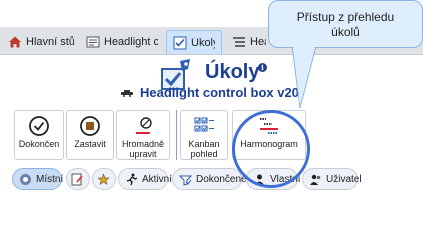  What do you see at coordinates (25, 179) in the screenshot?
I see `scope-icon` at bounding box center [25, 179].